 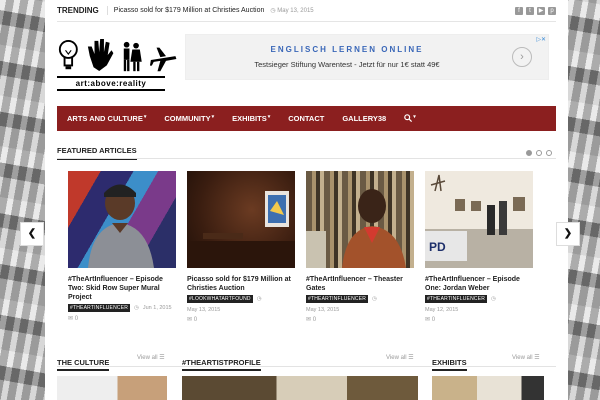 I want to click on social-links: f t ▶ p, so click(x=535, y=10).